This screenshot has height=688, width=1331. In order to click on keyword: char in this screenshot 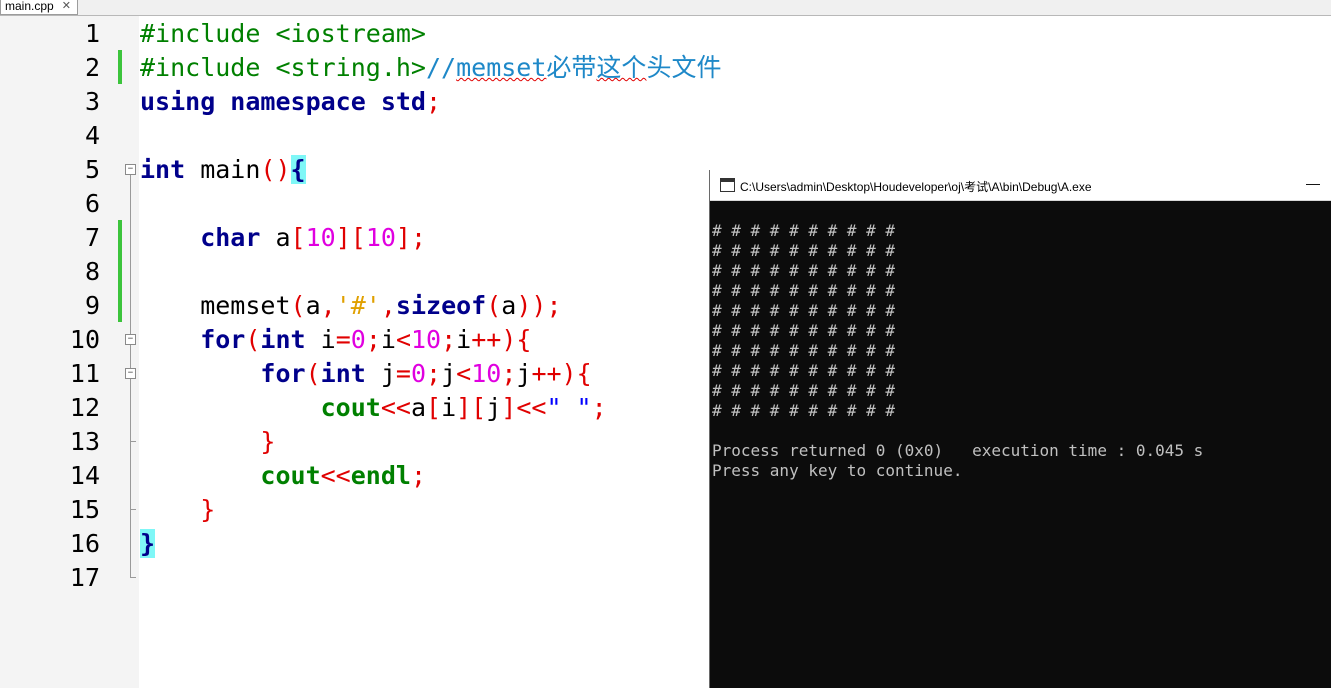, I will do `click(200, 237)`.